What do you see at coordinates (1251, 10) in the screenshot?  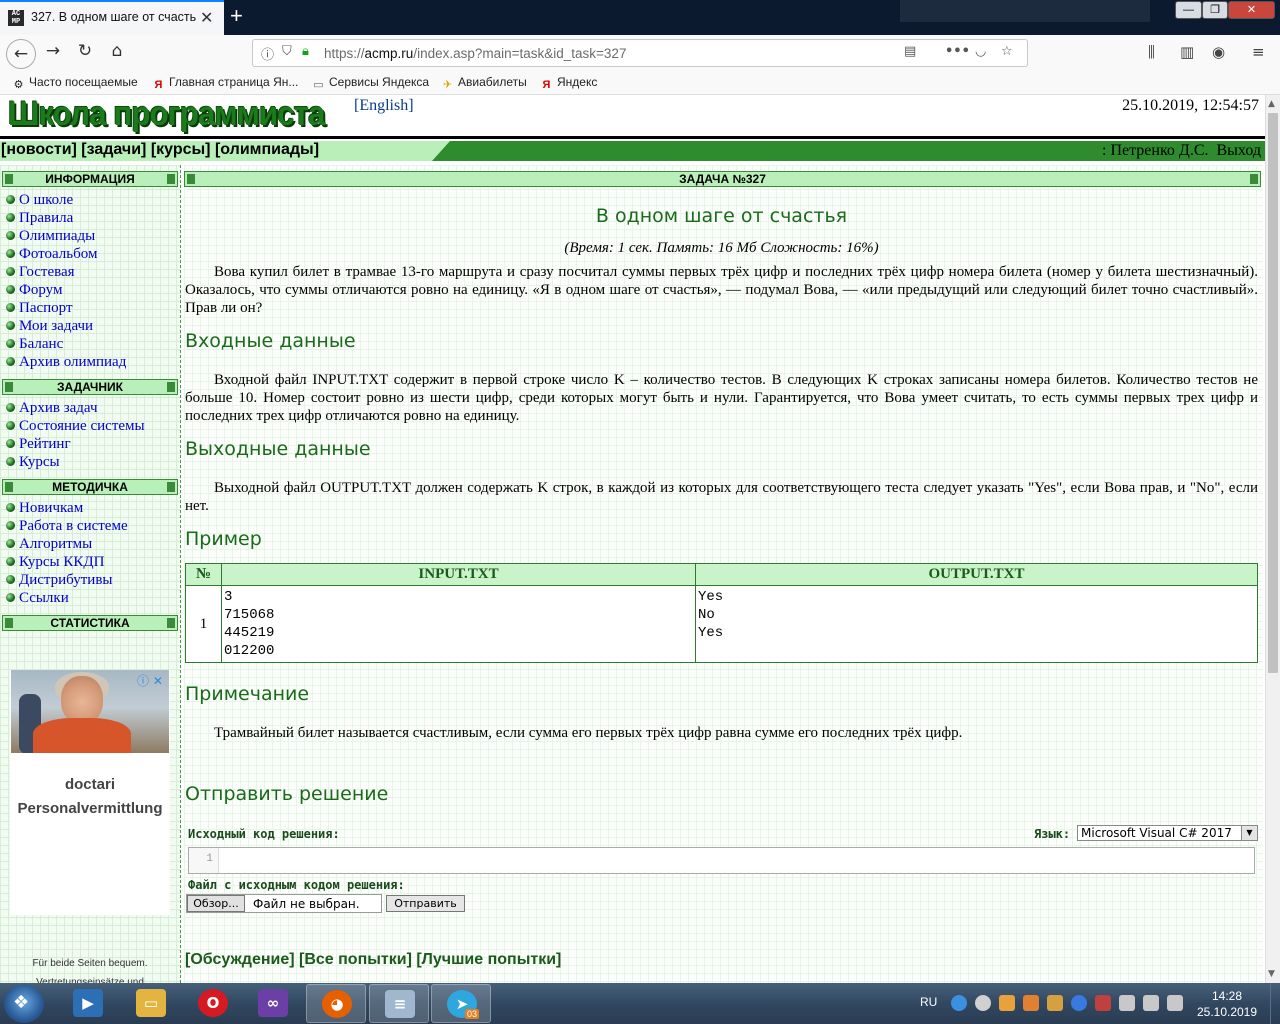 I see `close-window-button: ✕` at bounding box center [1251, 10].